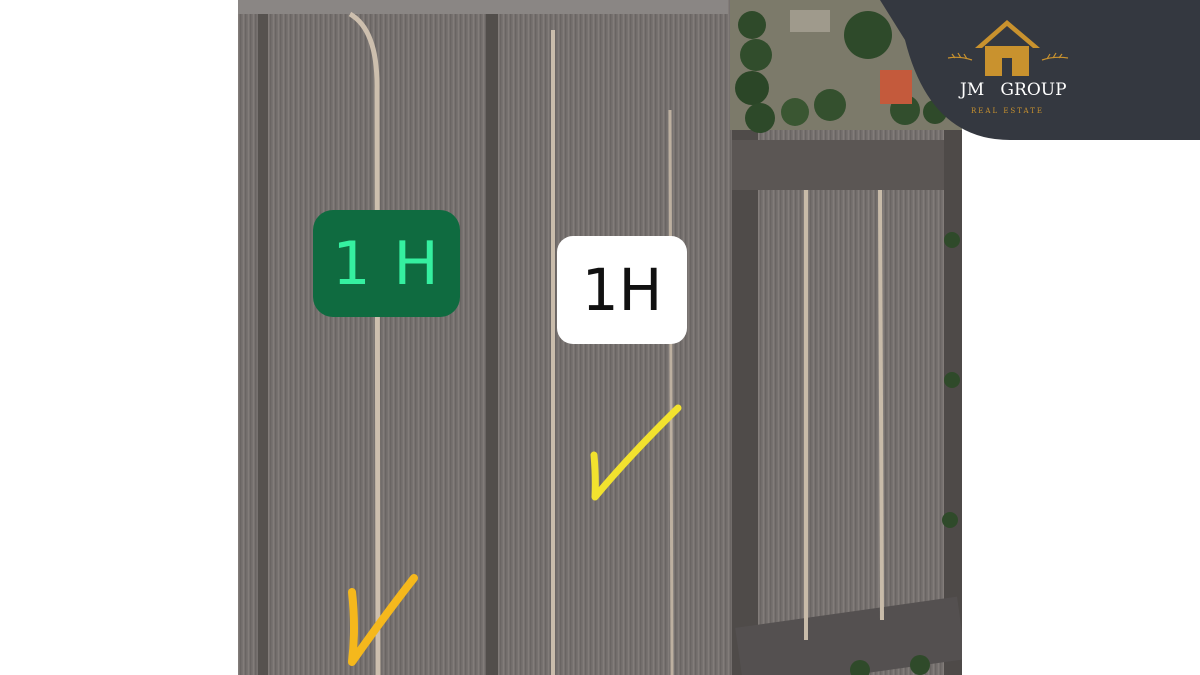  Describe the element at coordinates (1013, 90) in the screenshot. I see `brand-name: JM GROUP` at that location.